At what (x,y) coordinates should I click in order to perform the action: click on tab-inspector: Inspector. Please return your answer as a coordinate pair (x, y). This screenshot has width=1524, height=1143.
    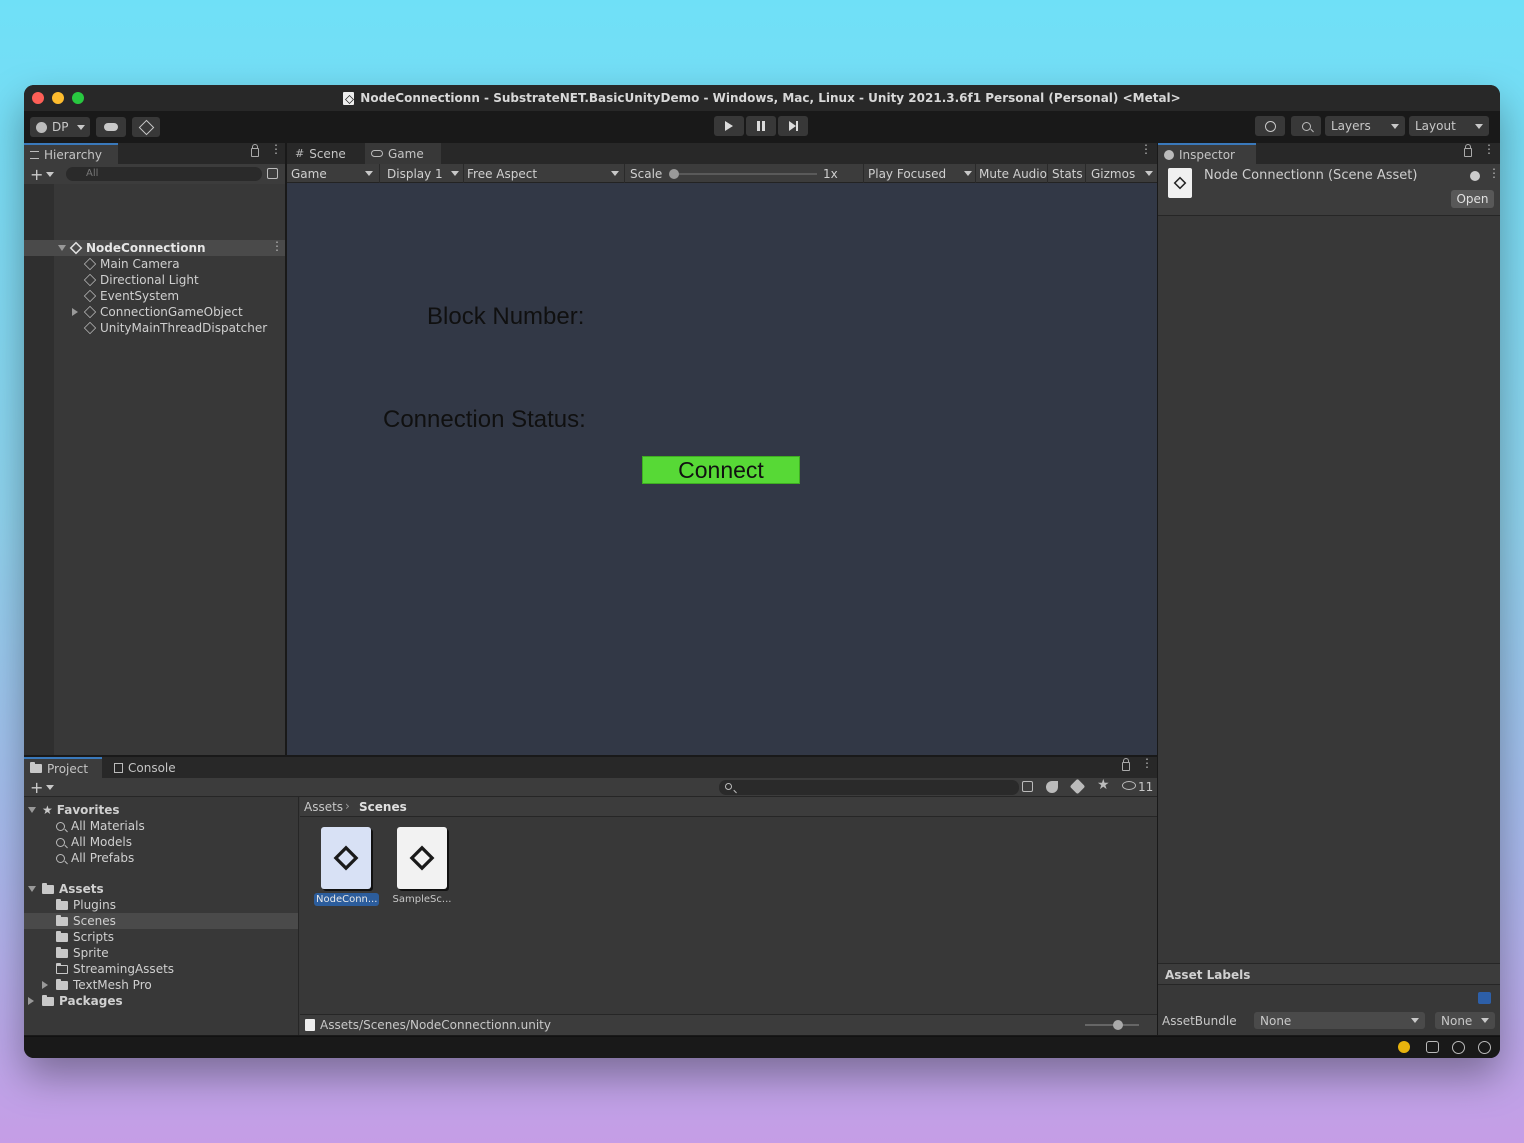
    Looking at the image, I should click on (1207, 153).